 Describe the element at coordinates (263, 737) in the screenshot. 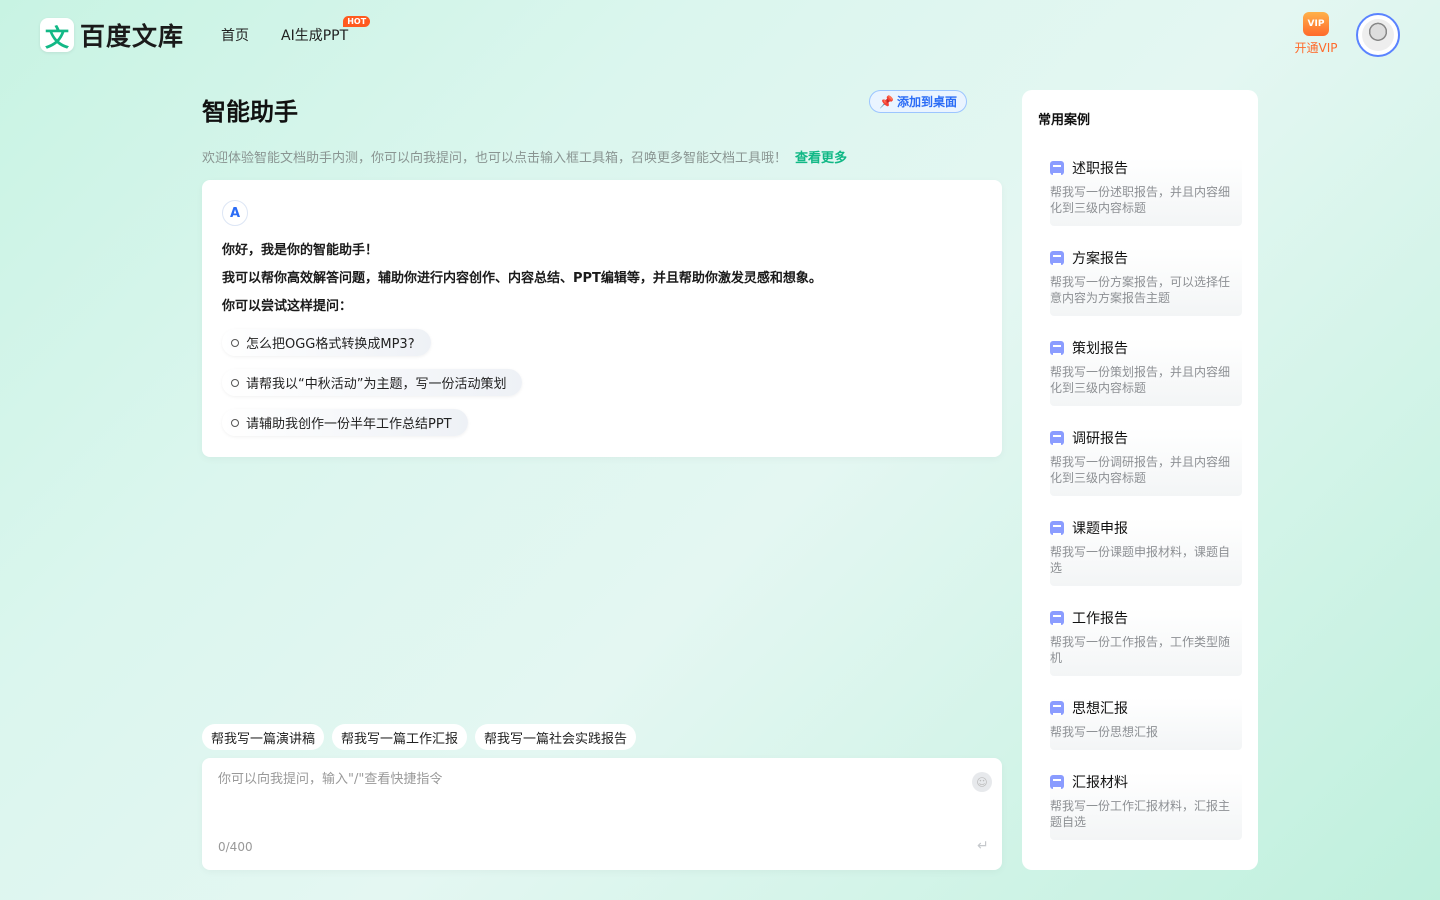

I see `quick-prompt-speech: 帮我写一篇演讲稿` at that location.